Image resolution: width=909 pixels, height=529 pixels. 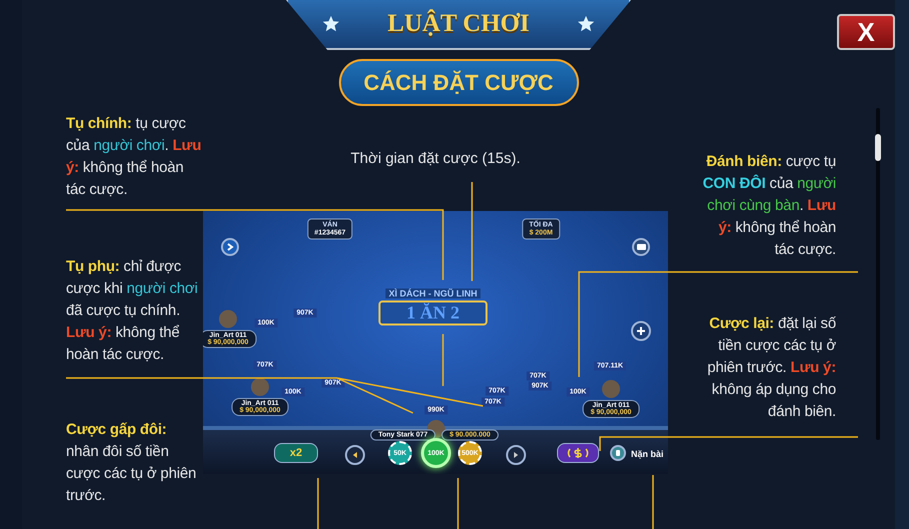 I want to click on close-button: X, so click(x=866, y=32).